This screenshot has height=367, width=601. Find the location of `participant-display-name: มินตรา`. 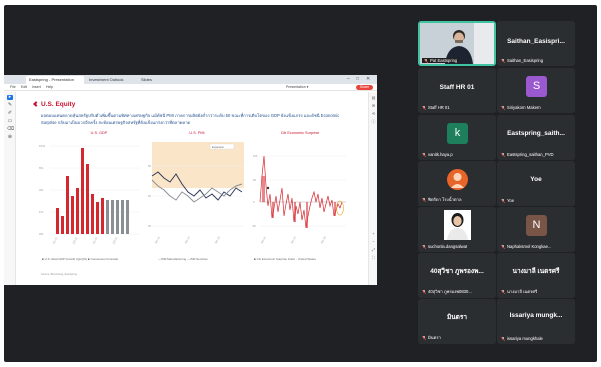

participant-display-name: มินตรา is located at coordinates (457, 317).